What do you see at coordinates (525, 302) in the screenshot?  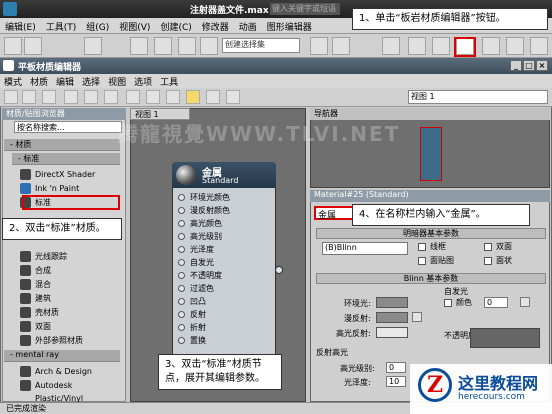 I see `self-illum-map-button` at bounding box center [525, 302].